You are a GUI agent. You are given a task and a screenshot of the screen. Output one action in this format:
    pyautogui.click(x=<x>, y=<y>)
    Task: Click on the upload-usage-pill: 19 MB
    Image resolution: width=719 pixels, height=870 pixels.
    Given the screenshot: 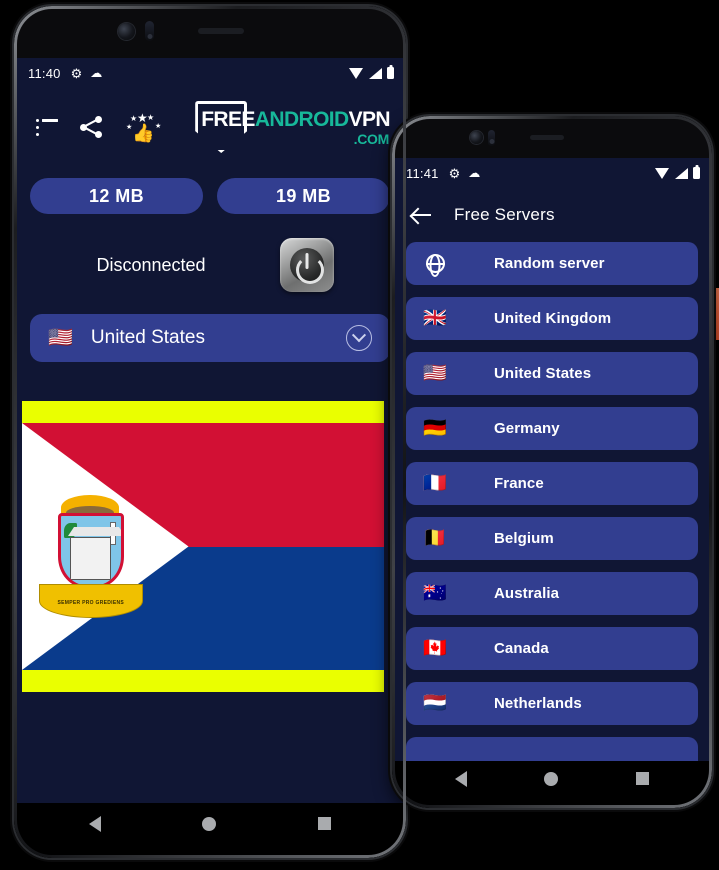 What is the action you would take?
    pyautogui.click(x=303, y=196)
    